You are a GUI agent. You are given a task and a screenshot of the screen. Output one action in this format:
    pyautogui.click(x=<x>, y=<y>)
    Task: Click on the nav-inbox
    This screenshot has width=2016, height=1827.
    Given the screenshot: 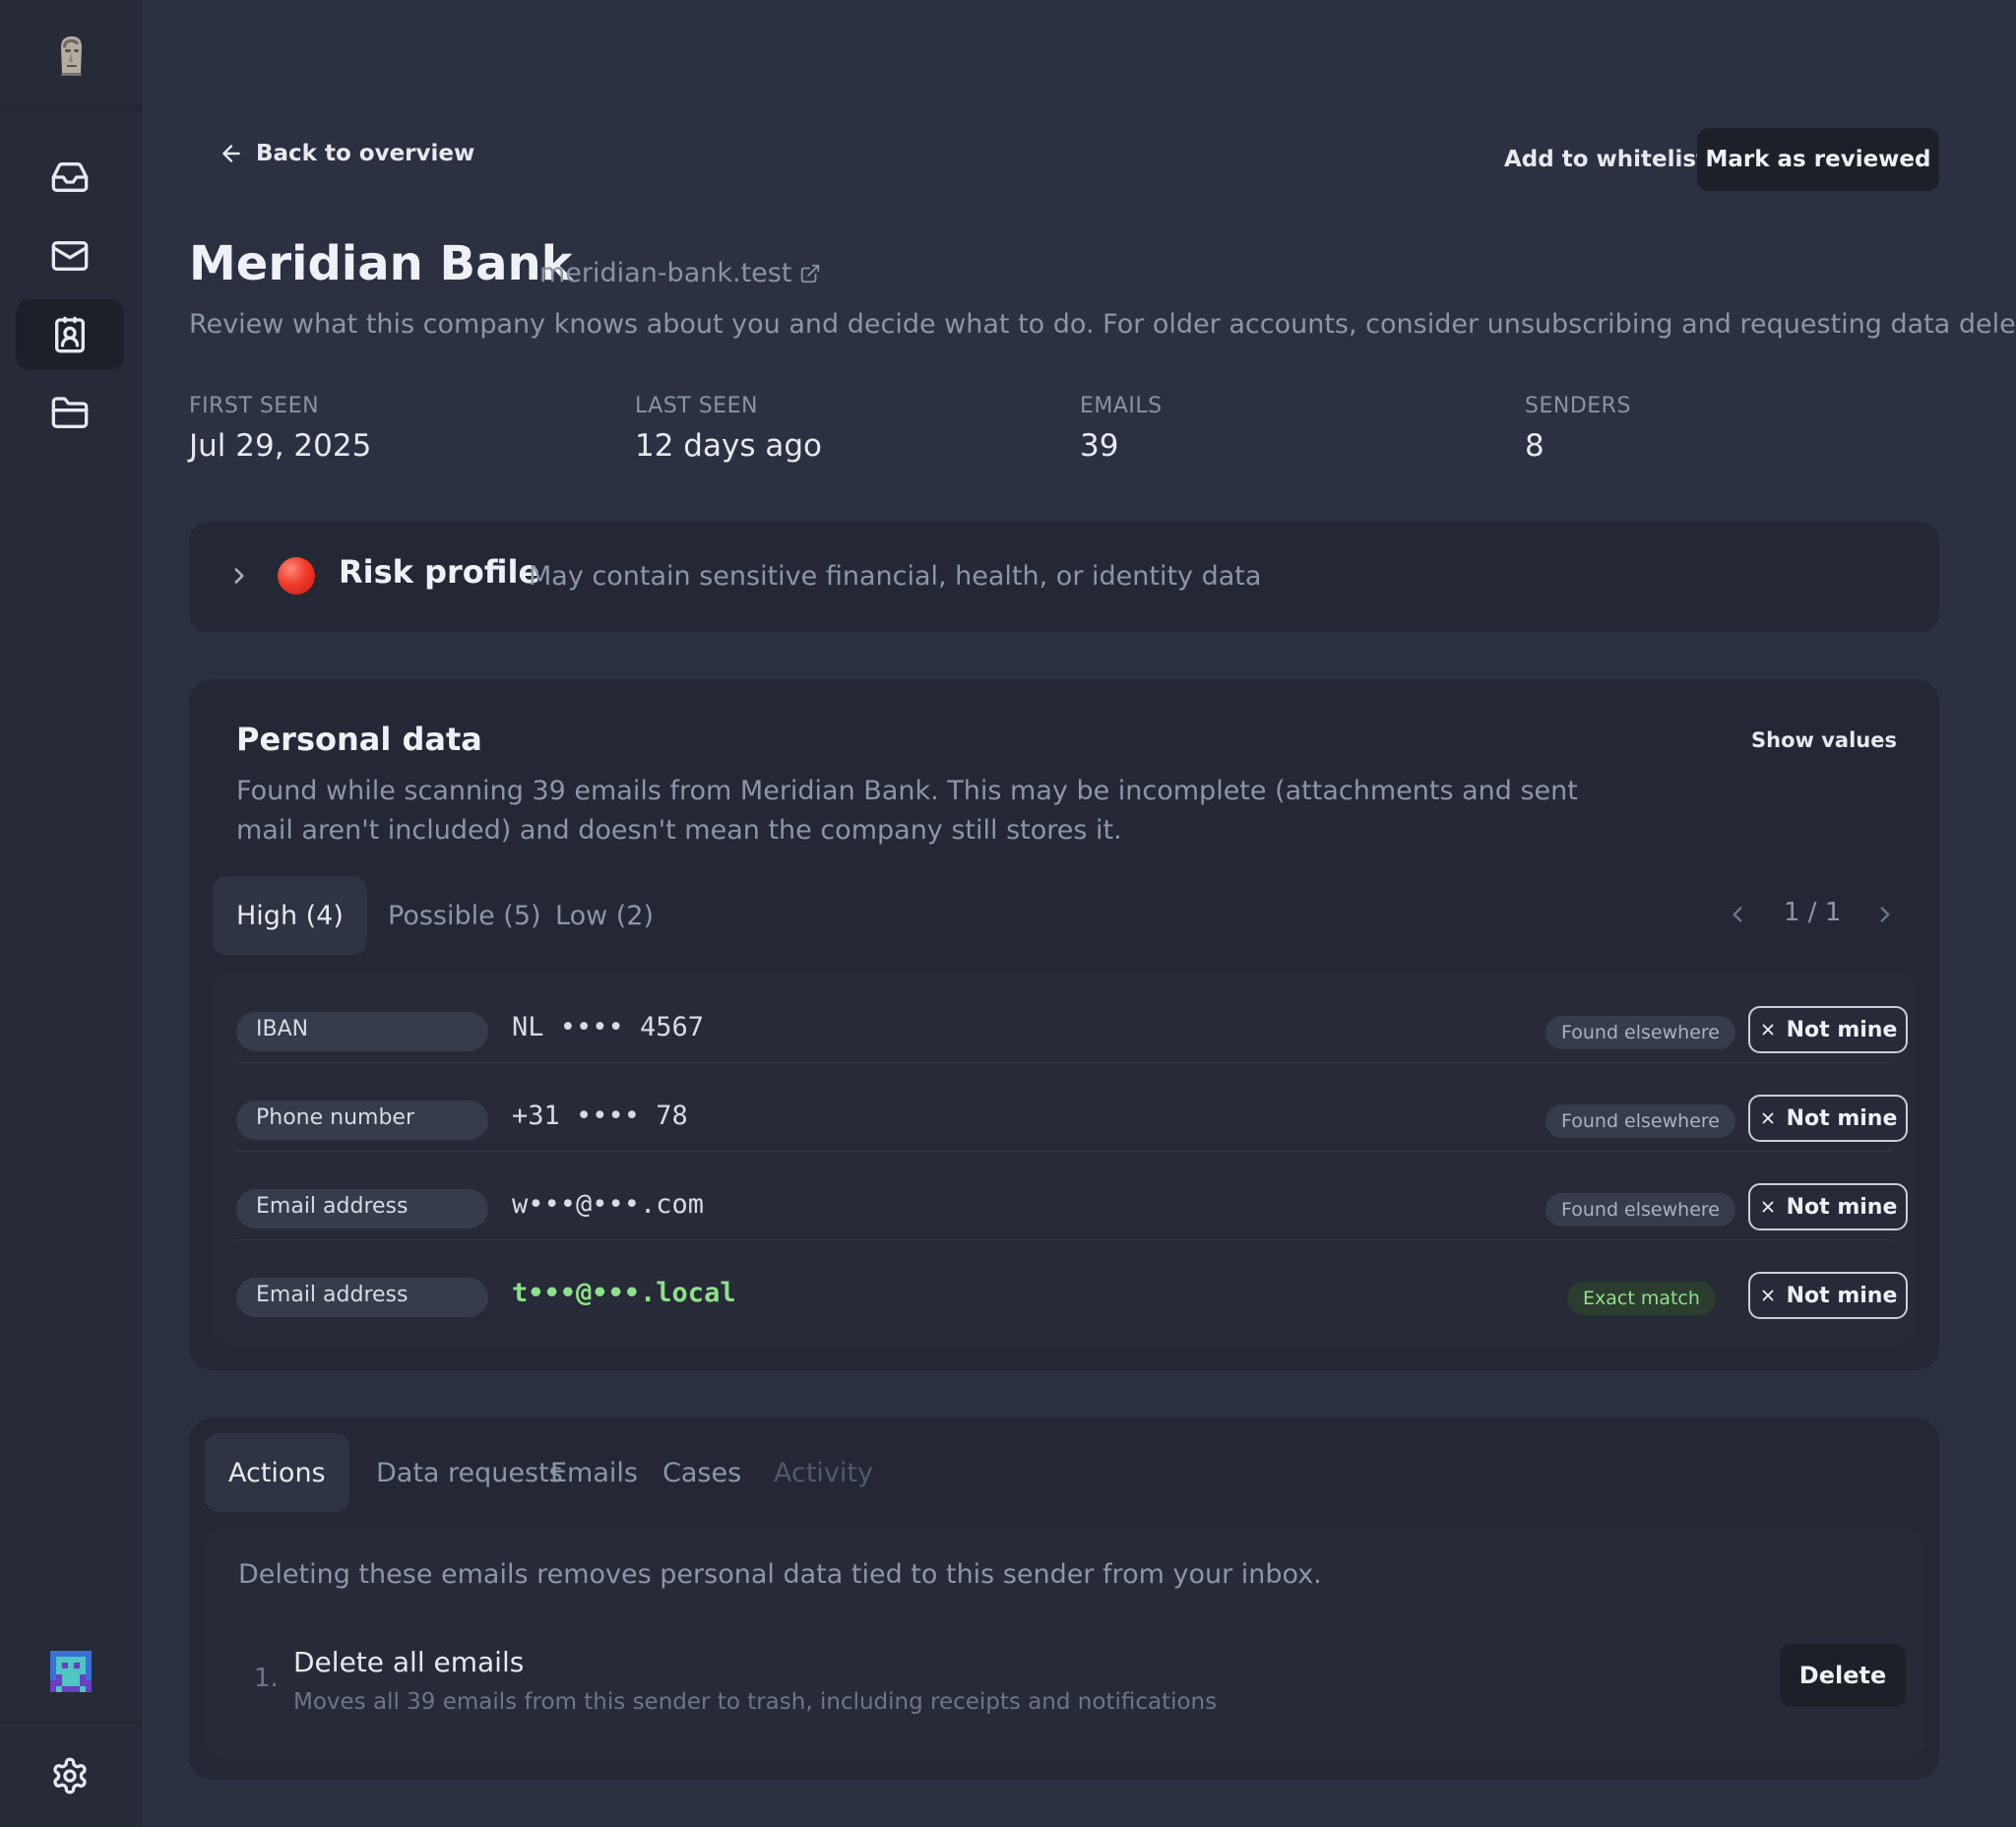 What is the action you would take?
    pyautogui.click(x=70, y=177)
    